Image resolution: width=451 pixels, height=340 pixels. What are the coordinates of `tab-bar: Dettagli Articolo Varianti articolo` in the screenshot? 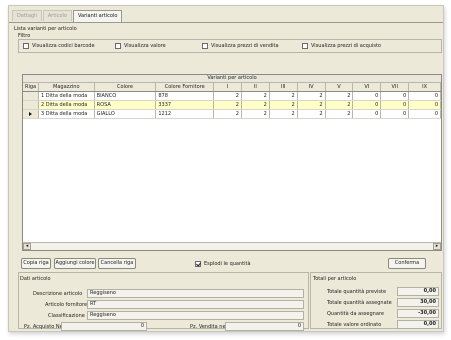 It's located at (67, 16).